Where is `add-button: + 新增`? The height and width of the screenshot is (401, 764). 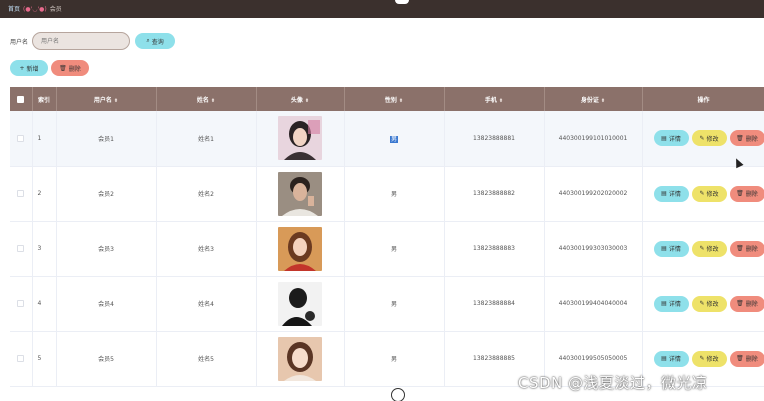 add-button: + 新增 is located at coordinates (29, 68).